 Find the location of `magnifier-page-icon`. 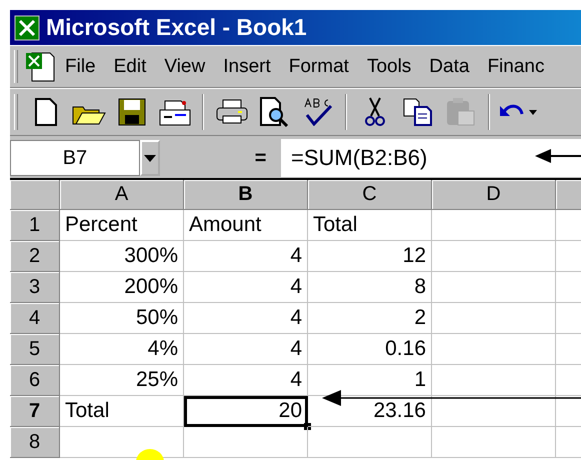

magnifier-page-icon is located at coordinates (275, 112).